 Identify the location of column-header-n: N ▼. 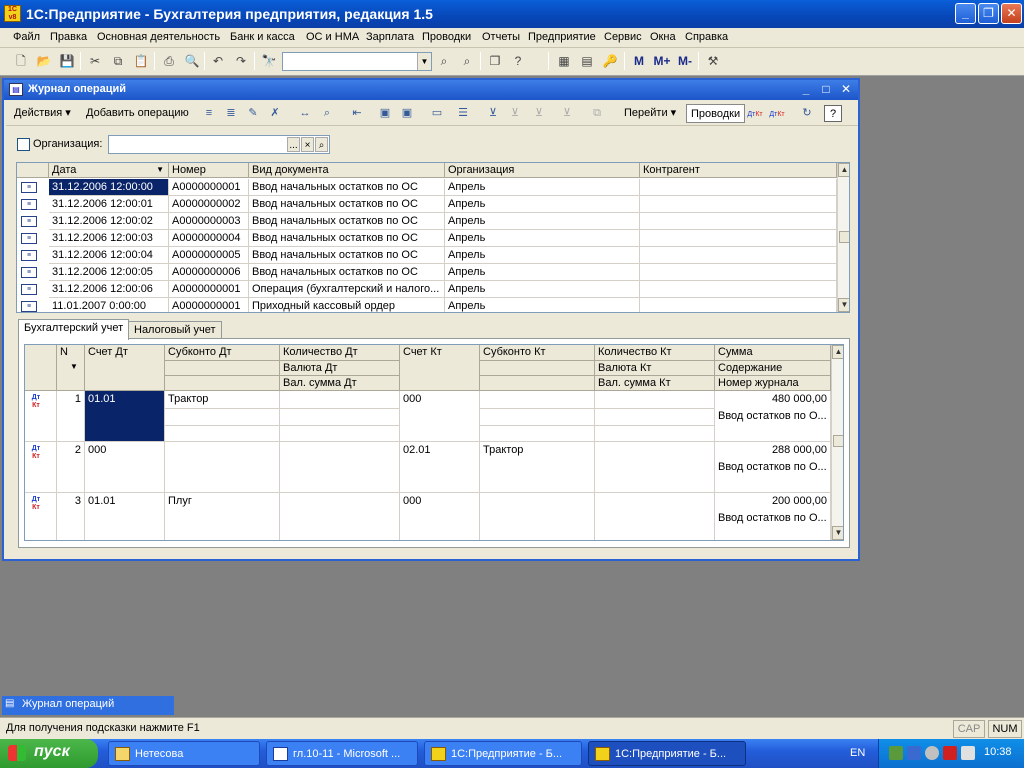
(71, 368).